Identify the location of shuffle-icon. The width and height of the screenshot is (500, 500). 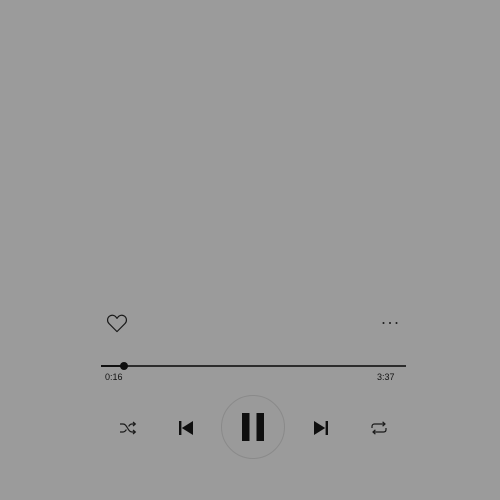
(128, 428).